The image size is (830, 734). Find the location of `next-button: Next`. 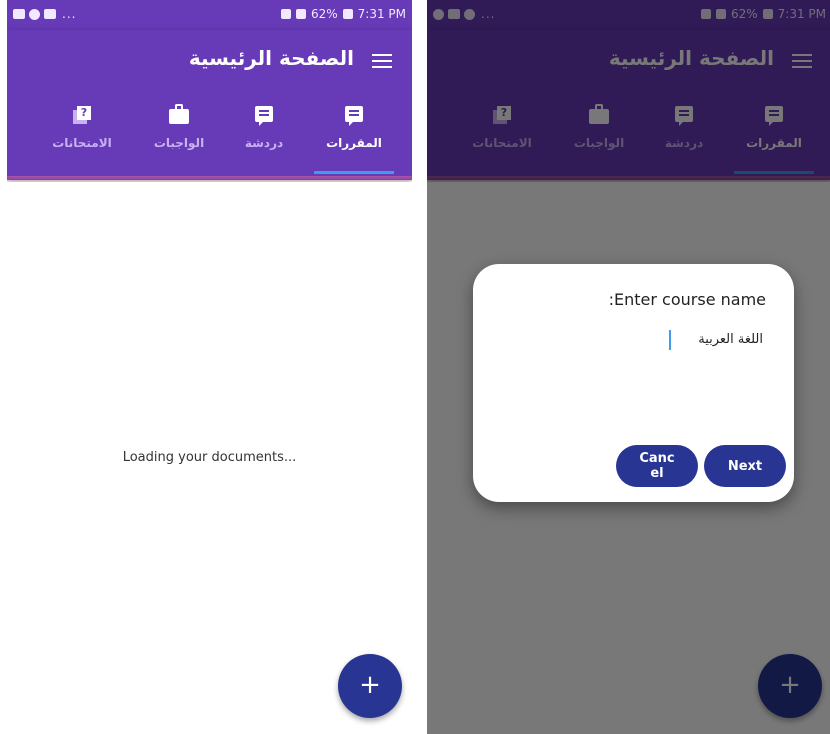

next-button: Next is located at coordinates (745, 466).